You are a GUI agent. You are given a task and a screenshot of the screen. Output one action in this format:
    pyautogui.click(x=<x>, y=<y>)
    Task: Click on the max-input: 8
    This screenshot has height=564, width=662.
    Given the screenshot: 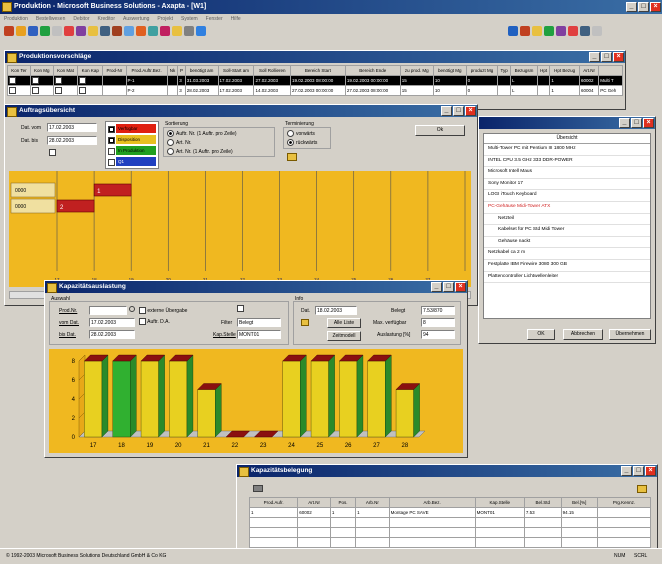 What is the action you would take?
    pyautogui.click(x=438, y=322)
    